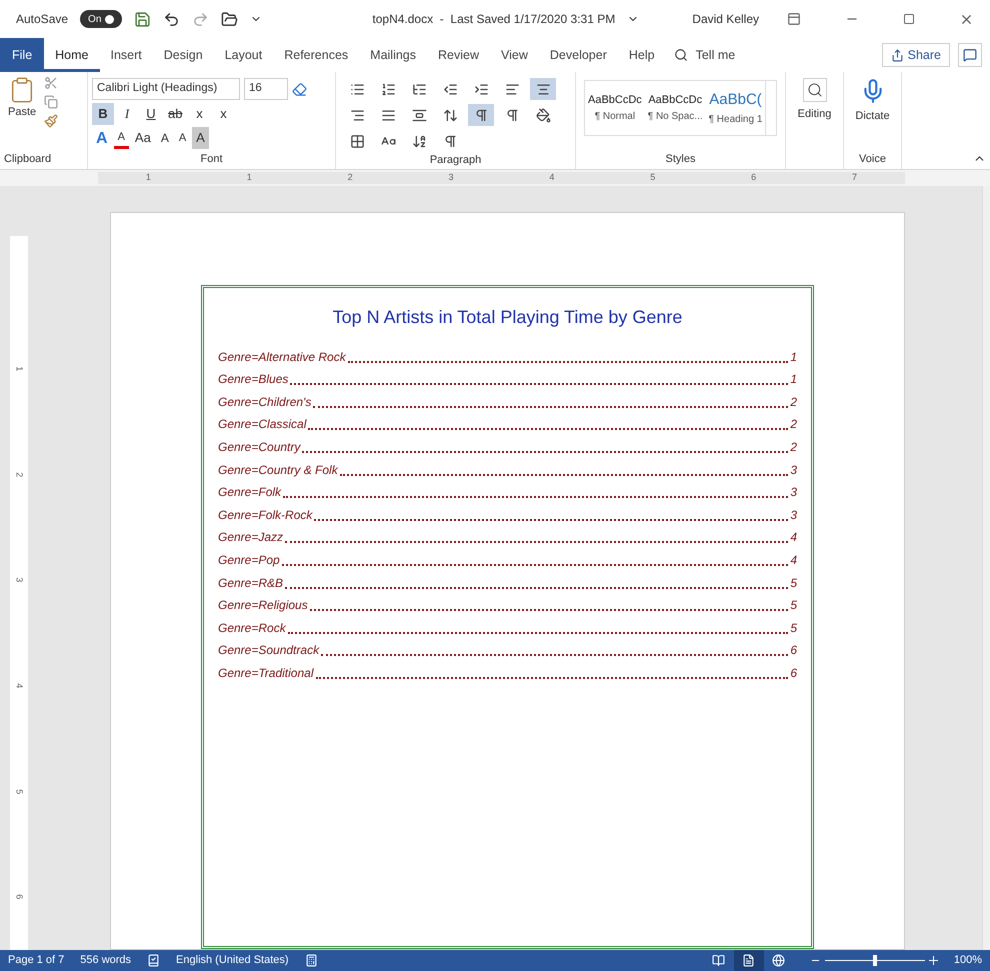  What do you see at coordinates (794, 19) in the screenshot?
I see `ribbon-display-icon` at bounding box center [794, 19].